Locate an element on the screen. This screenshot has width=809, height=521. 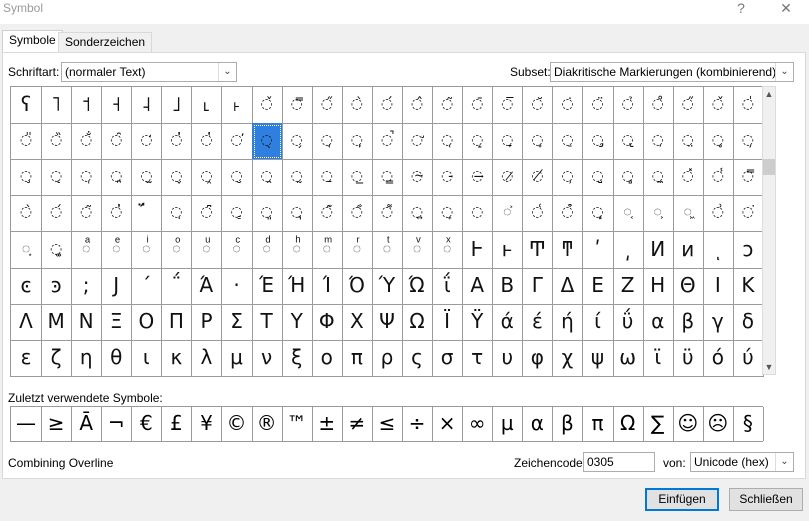
symbol-cell: ◌ͨ is located at coordinates (237, 250).